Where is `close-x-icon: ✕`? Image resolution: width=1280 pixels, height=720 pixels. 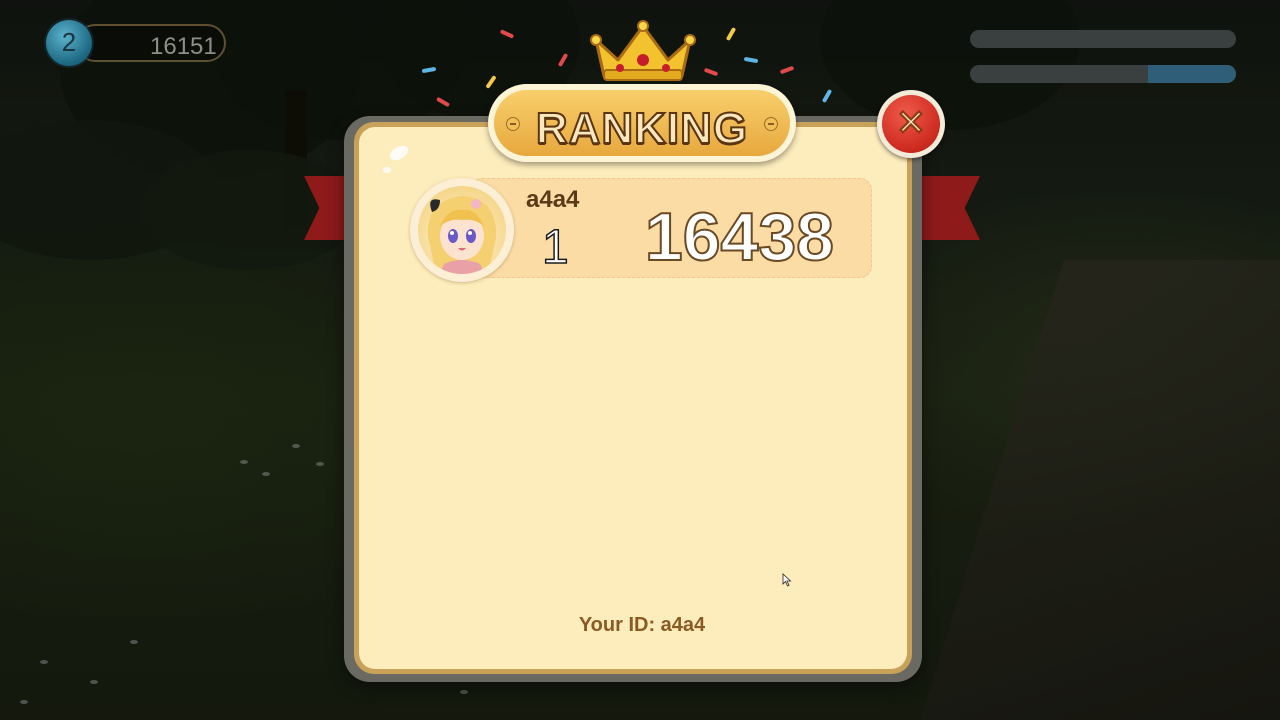 close-x-icon: ✕ is located at coordinates (911, 123).